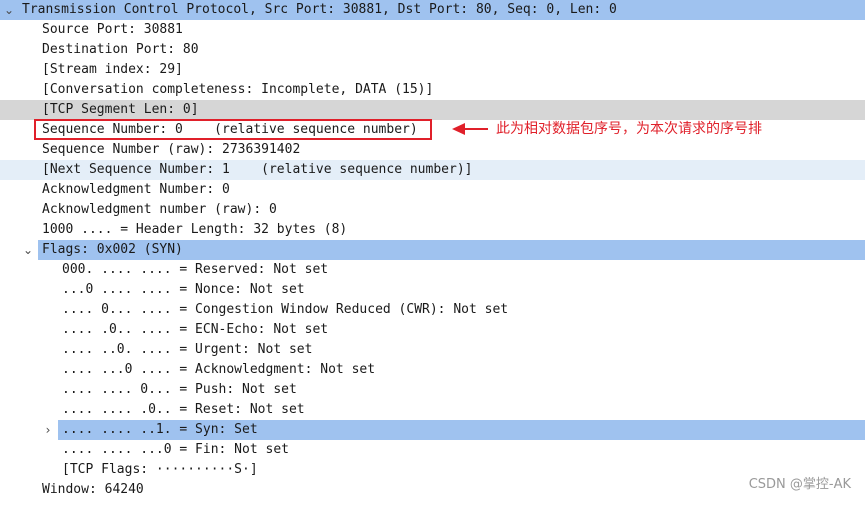 The width and height of the screenshot is (865, 520). What do you see at coordinates (432, 50) in the screenshot?
I see `tree-row: Destination Port: 80` at bounding box center [432, 50].